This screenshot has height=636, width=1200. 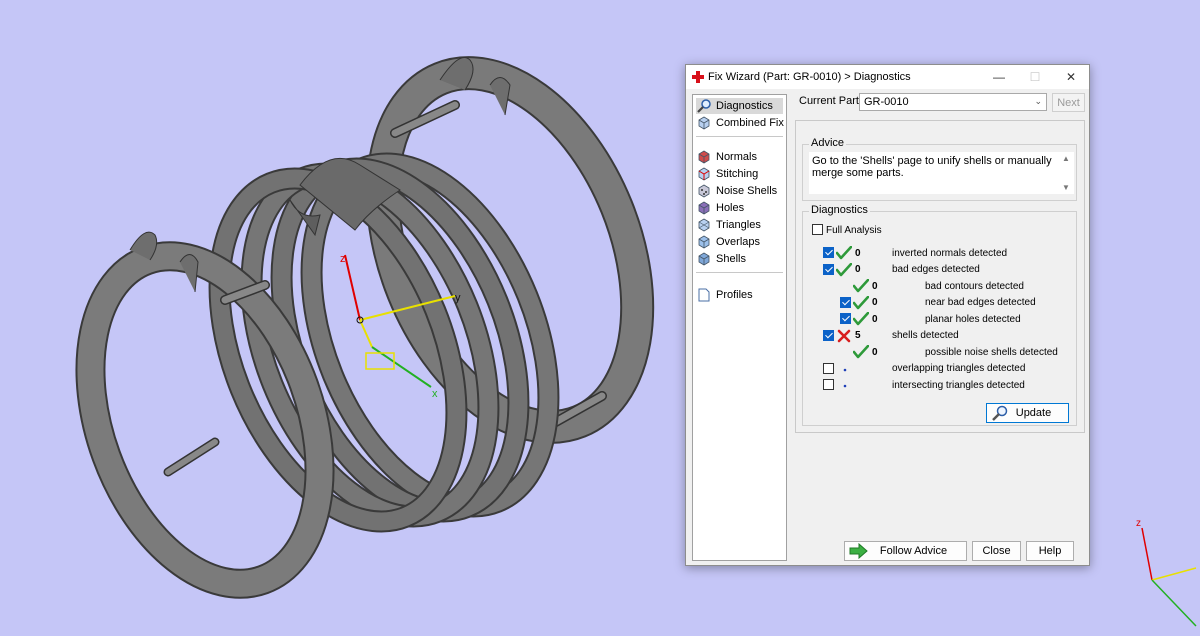 What do you see at coordinates (980, 302) in the screenshot?
I see `diagnostic-label: near bad edges detected` at bounding box center [980, 302].